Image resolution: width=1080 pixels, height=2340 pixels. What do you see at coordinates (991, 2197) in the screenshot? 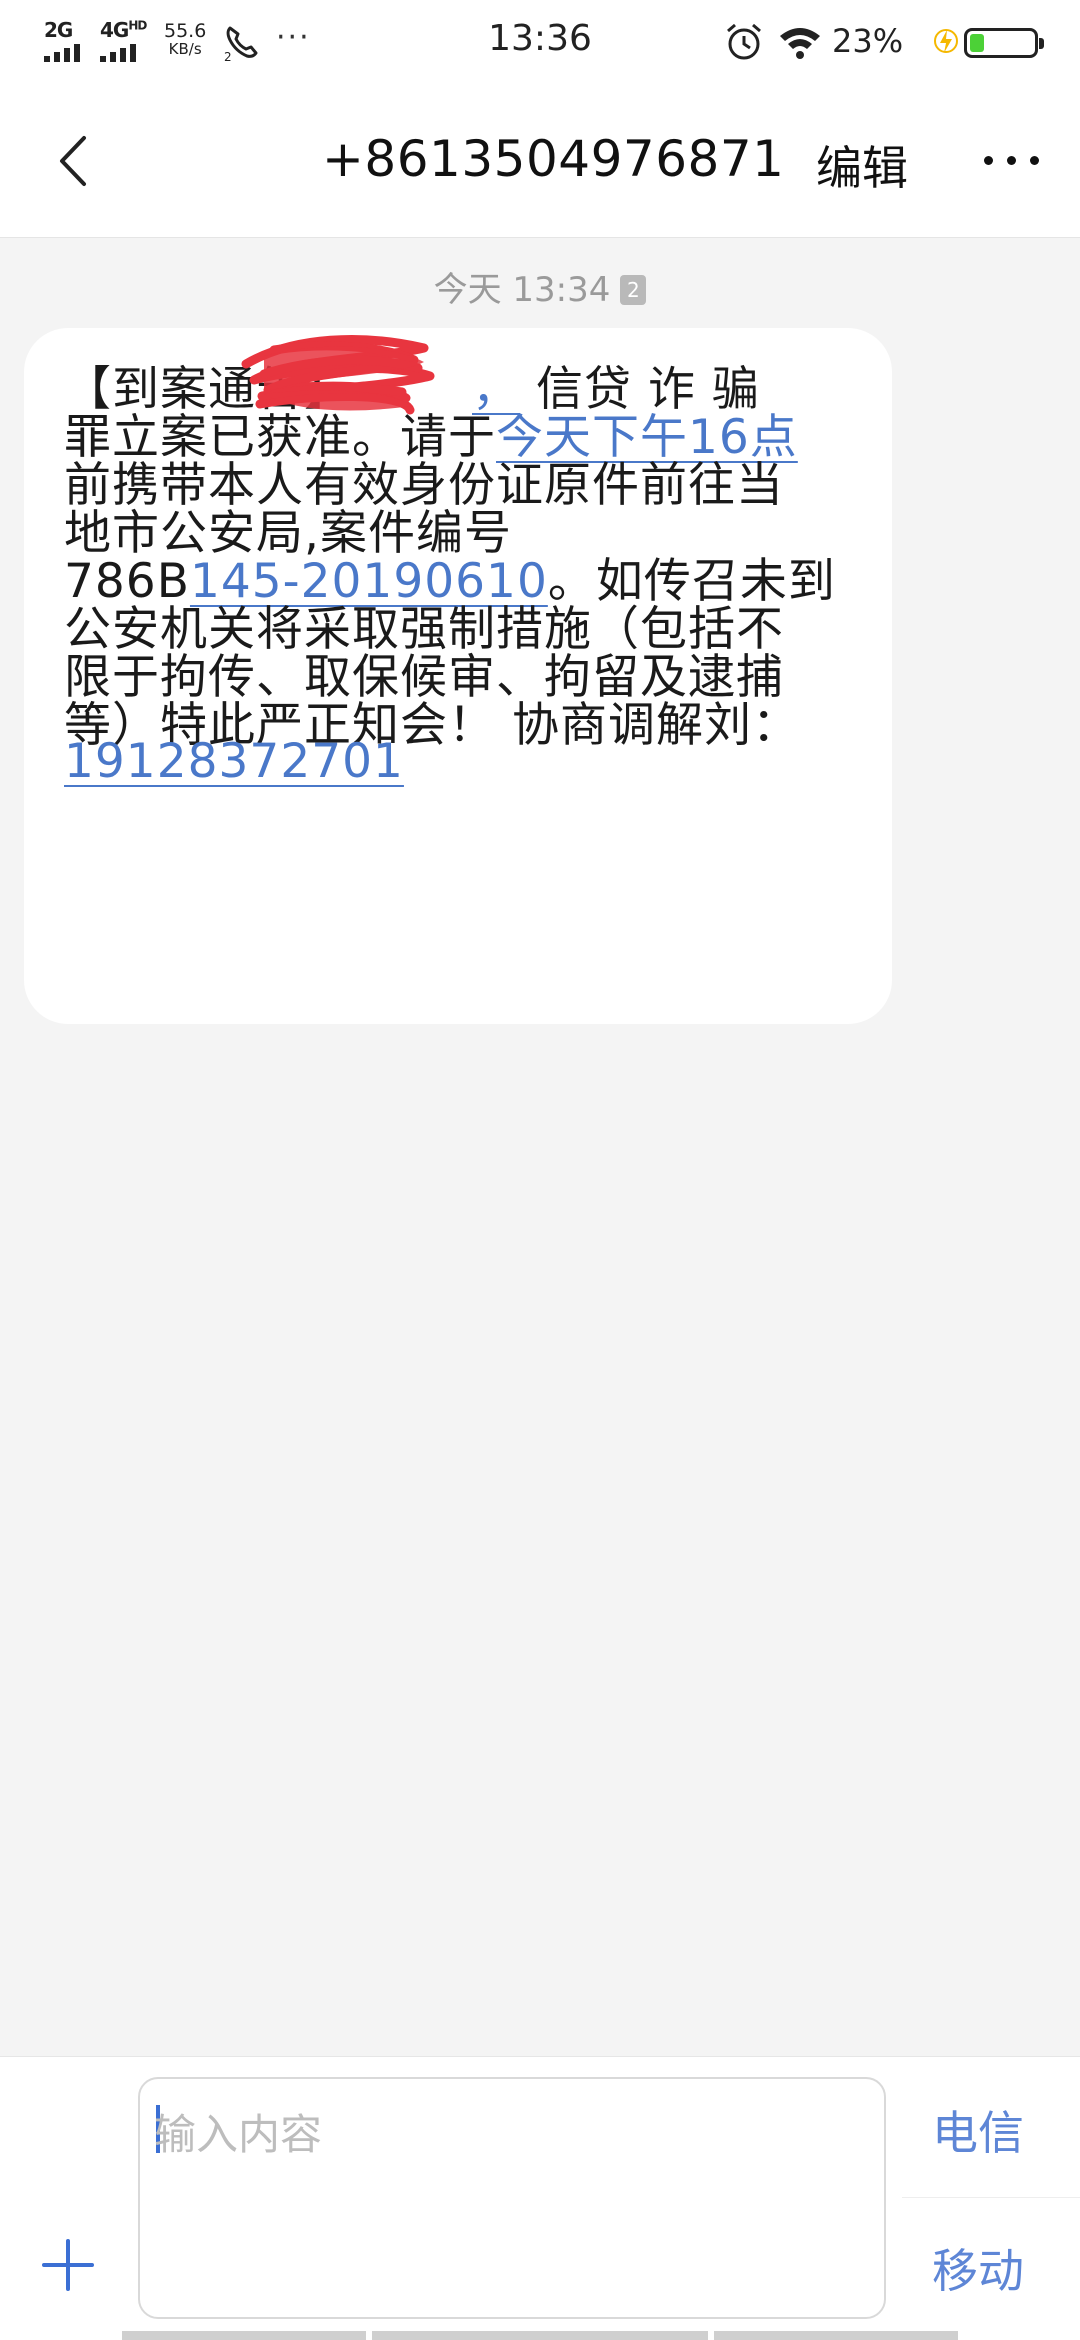
I see `divider` at bounding box center [991, 2197].